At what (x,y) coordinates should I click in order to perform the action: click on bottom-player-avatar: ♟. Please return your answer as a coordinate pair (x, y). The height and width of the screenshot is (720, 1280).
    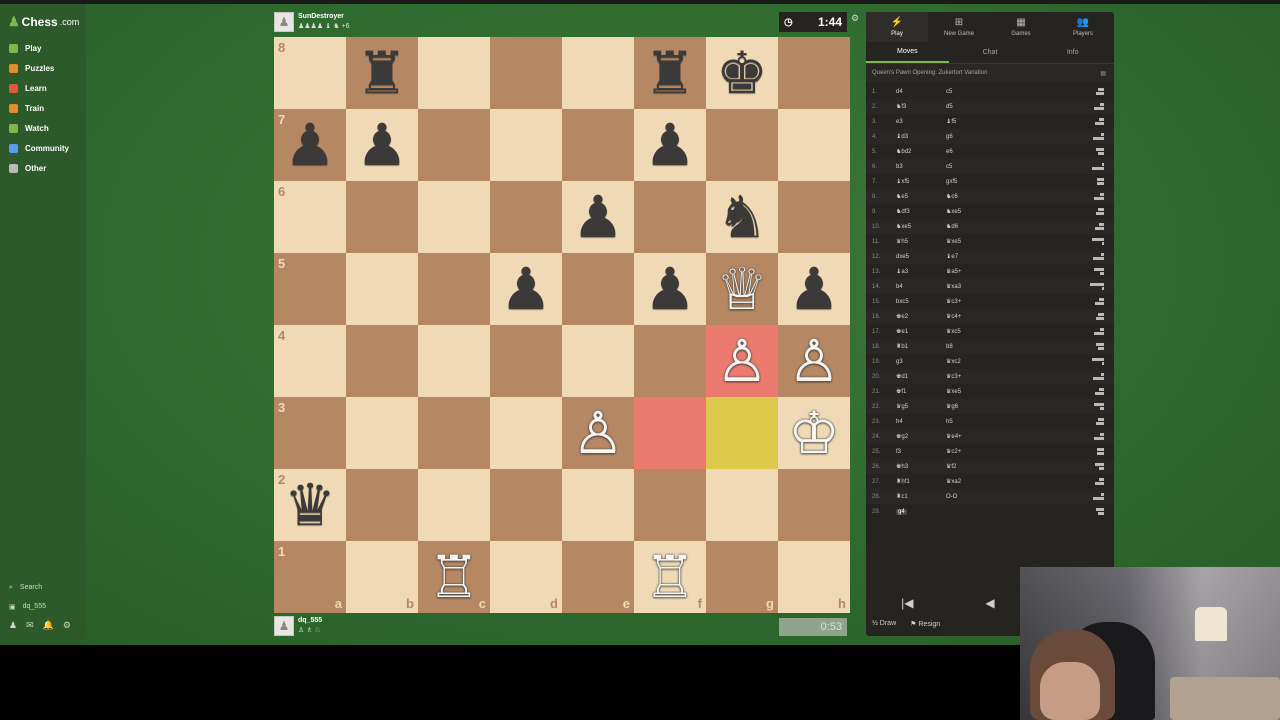
    Looking at the image, I should click on (284, 626).